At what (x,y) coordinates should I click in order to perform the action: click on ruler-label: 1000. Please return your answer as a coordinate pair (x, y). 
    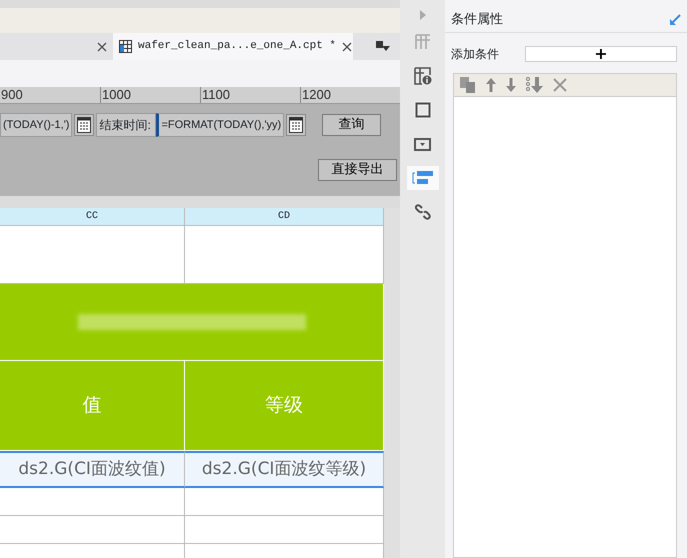
    Looking at the image, I should click on (150, 95).